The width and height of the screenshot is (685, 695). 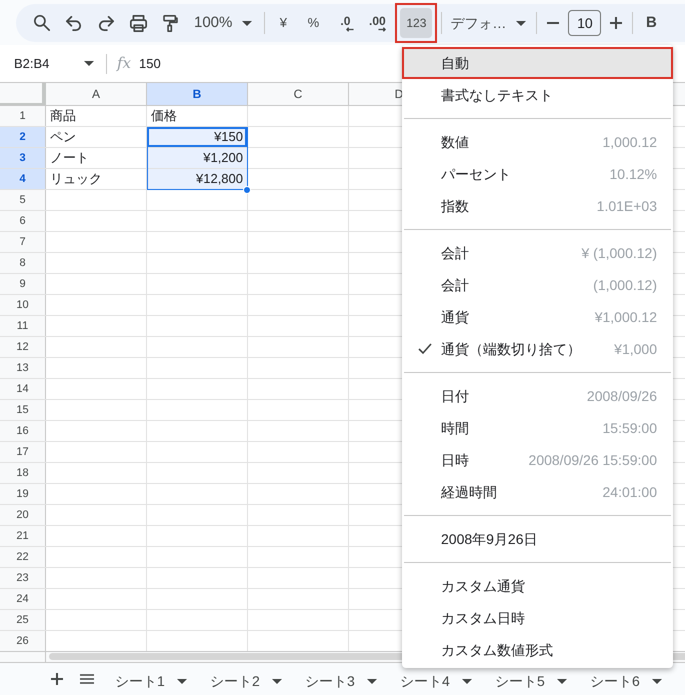 I want to click on row-header: 26, so click(x=22, y=641).